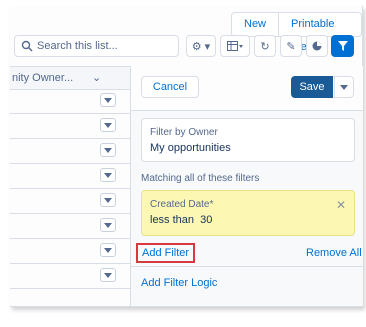  I want to click on header-button-group: New Printable View, so click(296, 32).